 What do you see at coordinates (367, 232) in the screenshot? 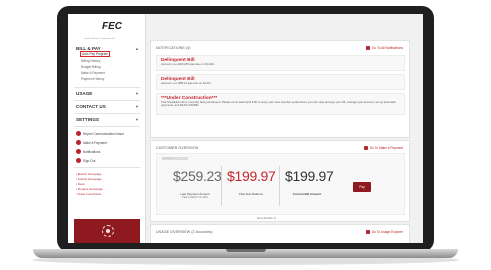
I see `chart-icon` at bounding box center [367, 232].